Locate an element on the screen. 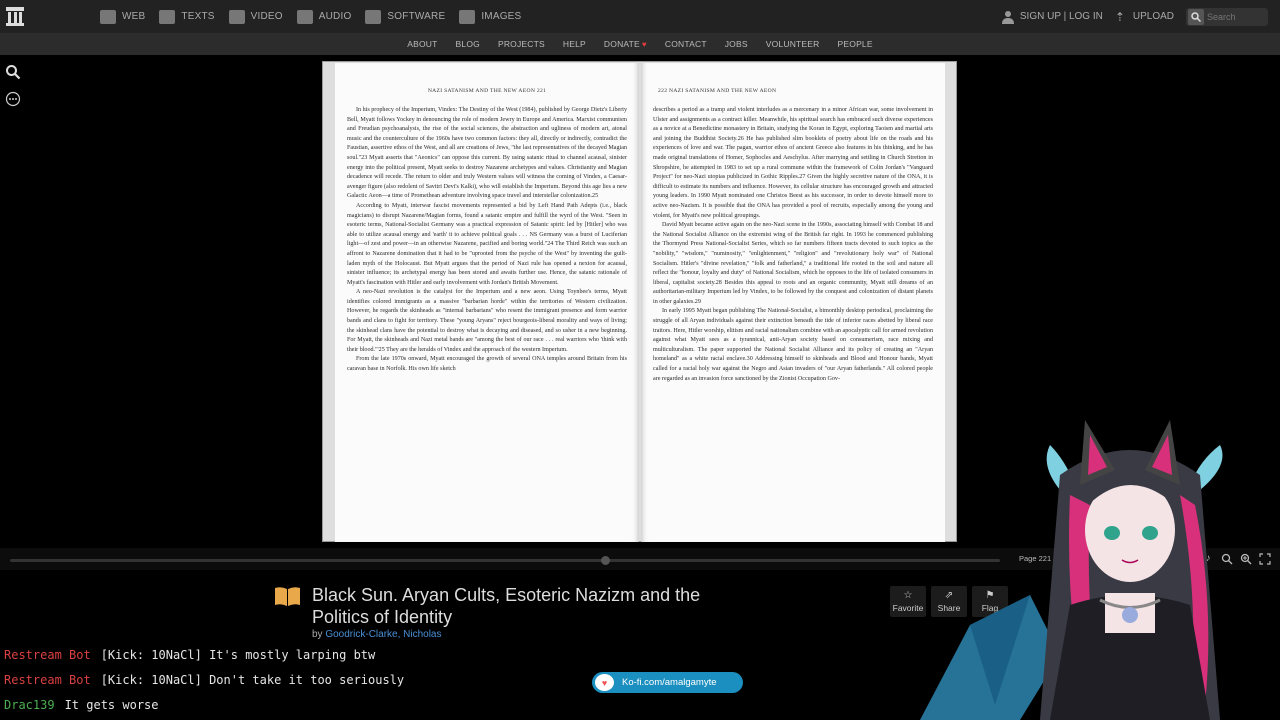 The image size is (1280, 720). media-type-nav: WEB TEXTS VIDEO AUDIO SOFTWARE IMAGES is located at coordinates (317, 16).